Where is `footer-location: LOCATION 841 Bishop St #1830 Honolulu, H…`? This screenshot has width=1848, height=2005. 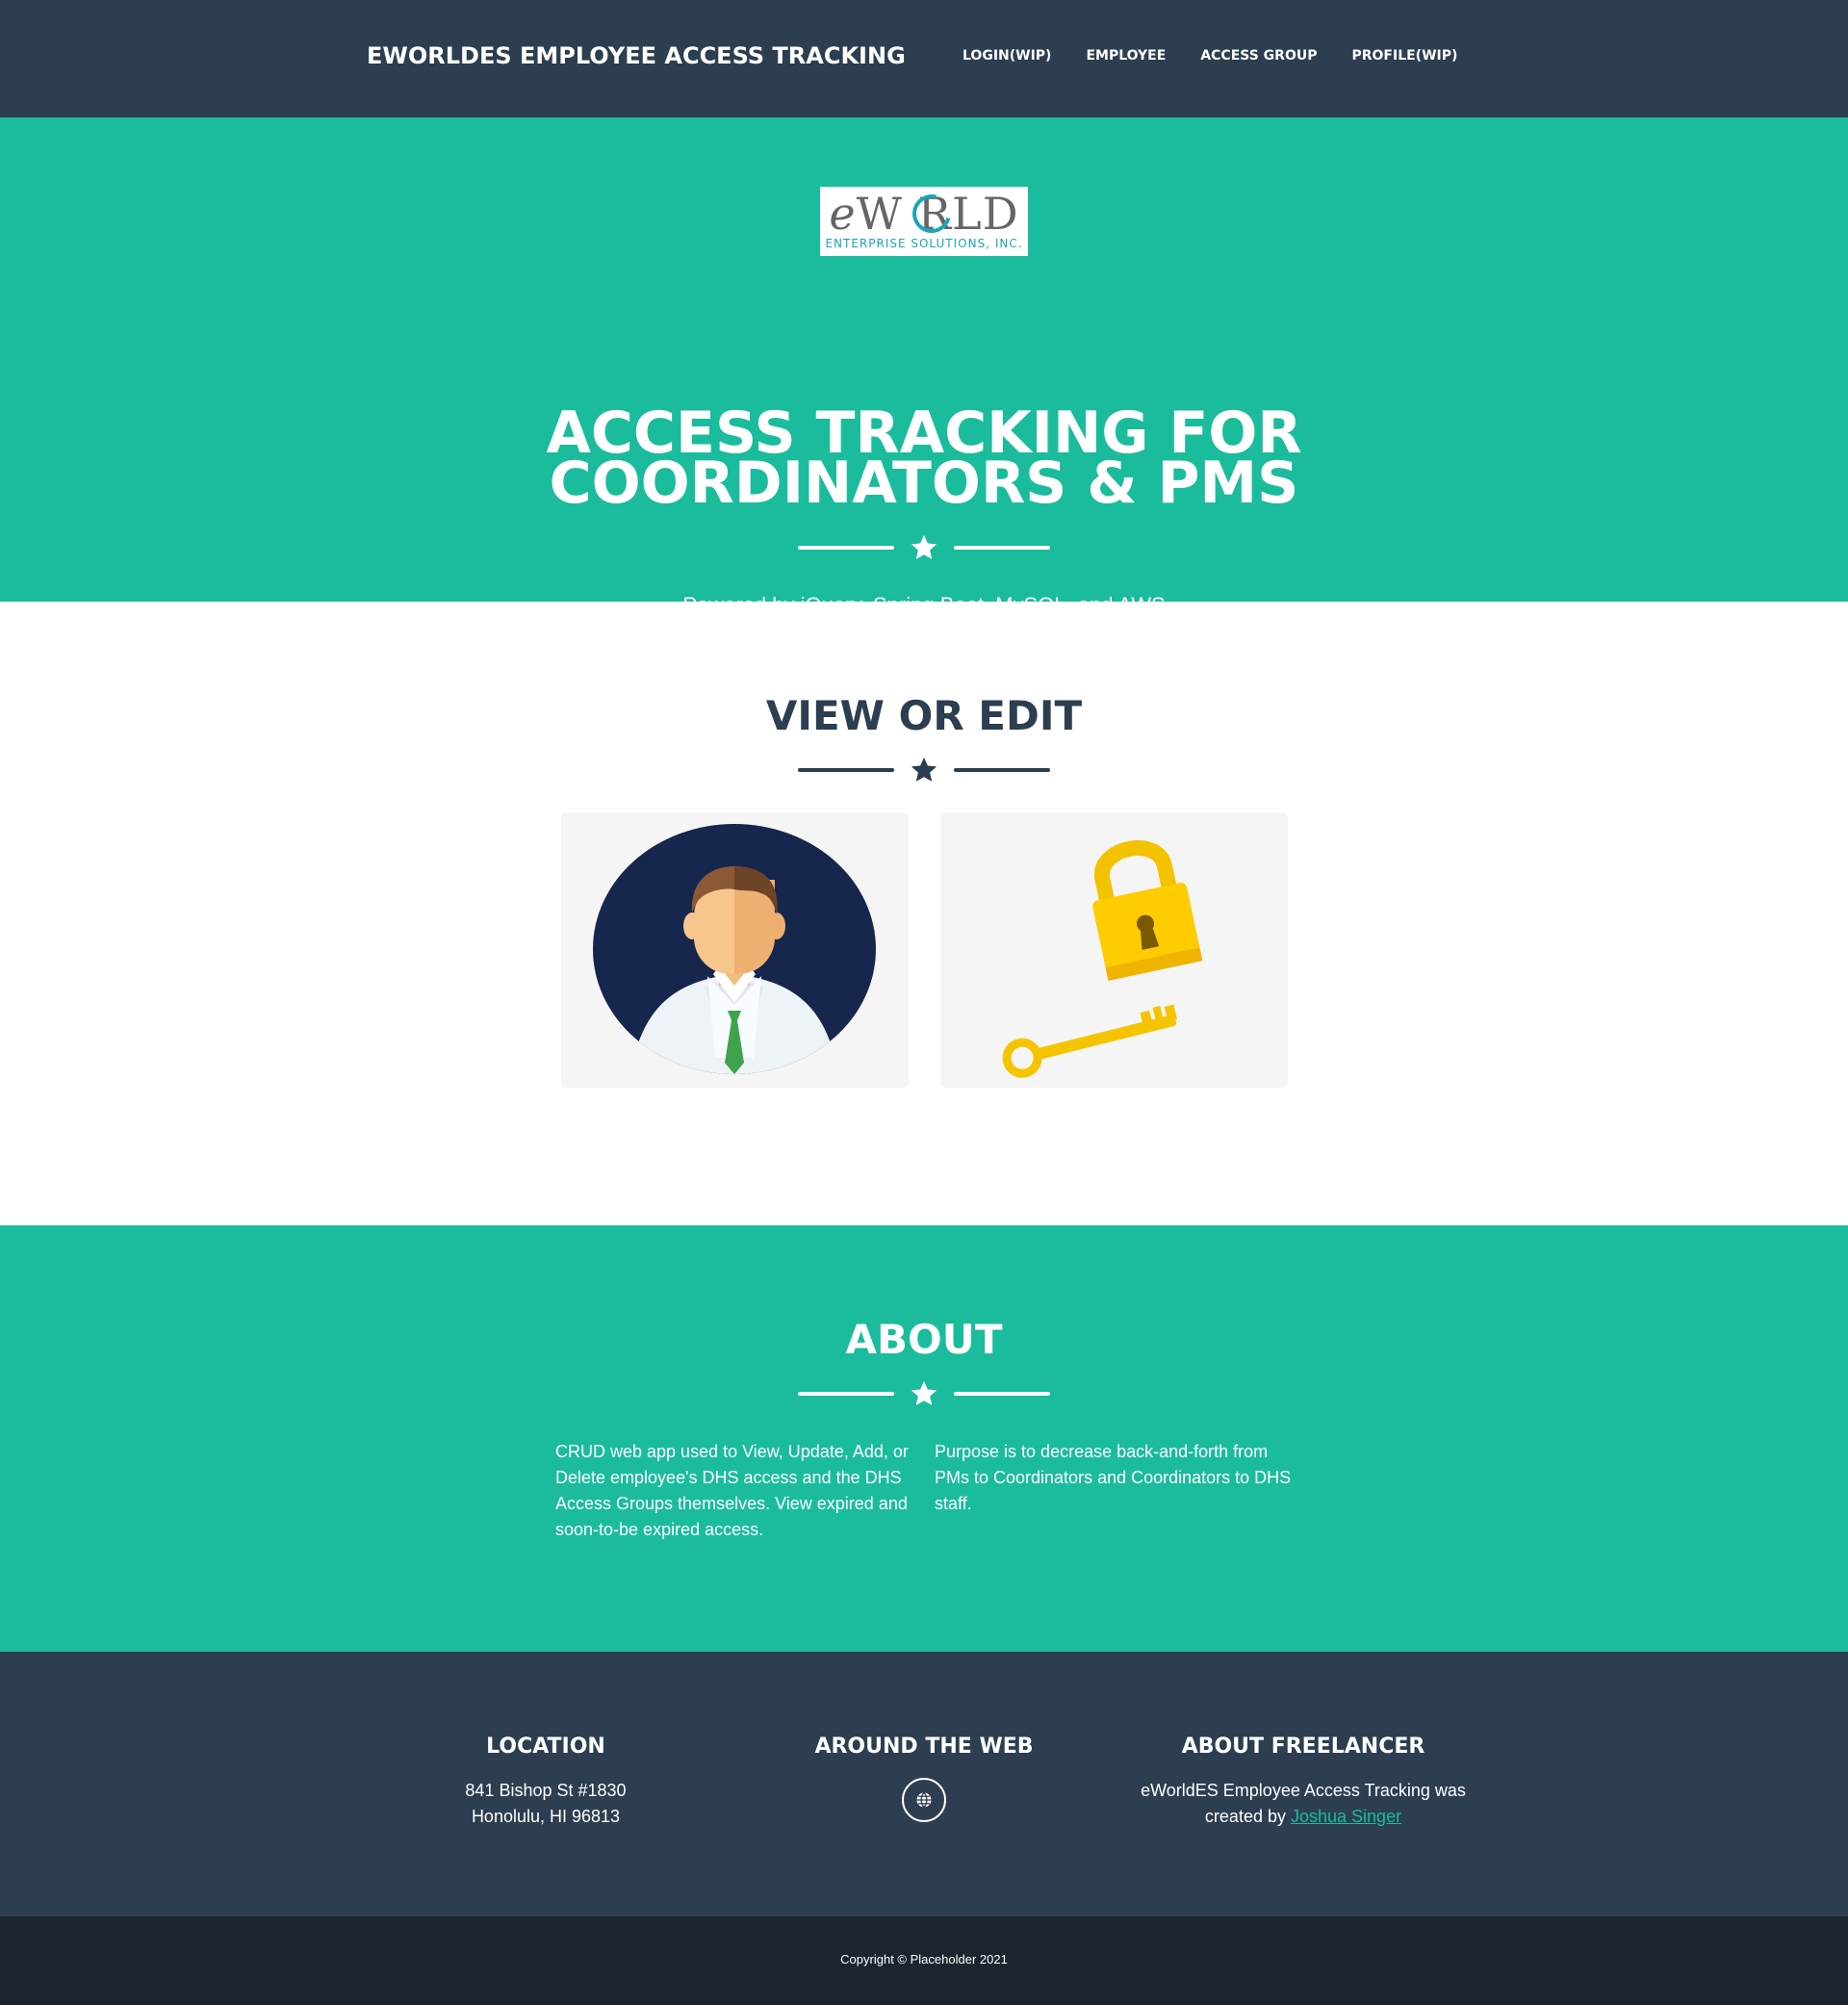 footer-location: LOCATION 841 Bishop St #1830 Honolulu, H… is located at coordinates (545, 1782).